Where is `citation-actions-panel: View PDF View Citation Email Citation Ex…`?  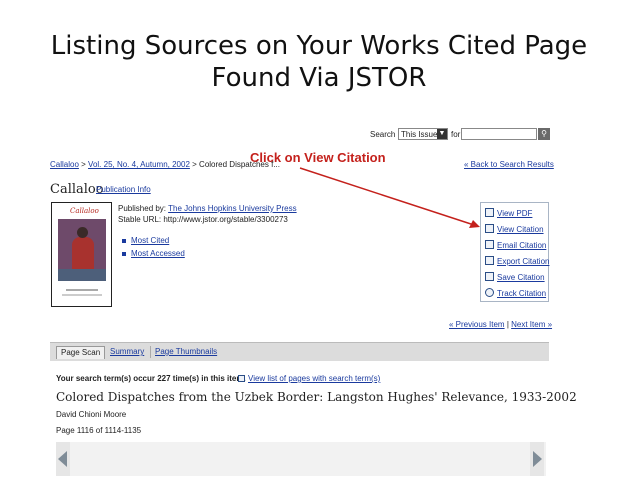 citation-actions-panel: View PDF View Citation Email Citation Ex… is located at coordinates (514, 252).